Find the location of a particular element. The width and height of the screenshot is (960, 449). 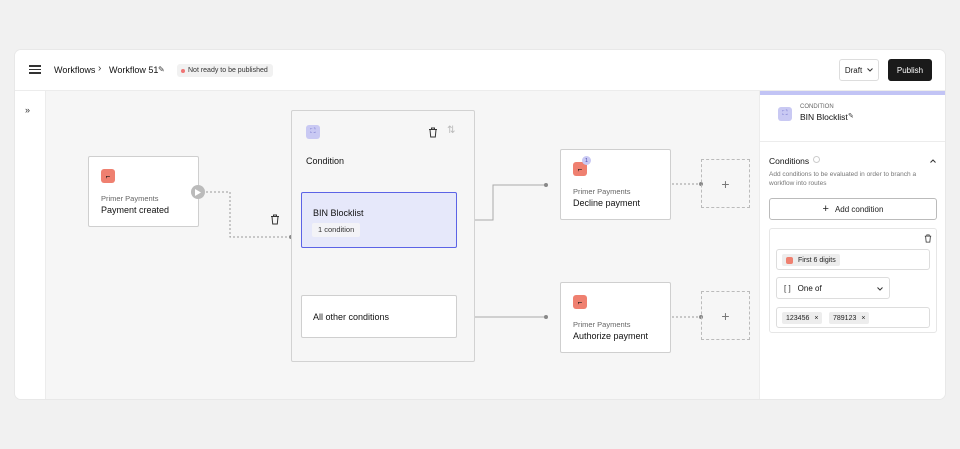

delete-condition-icon is located at coordinates (433, 132).